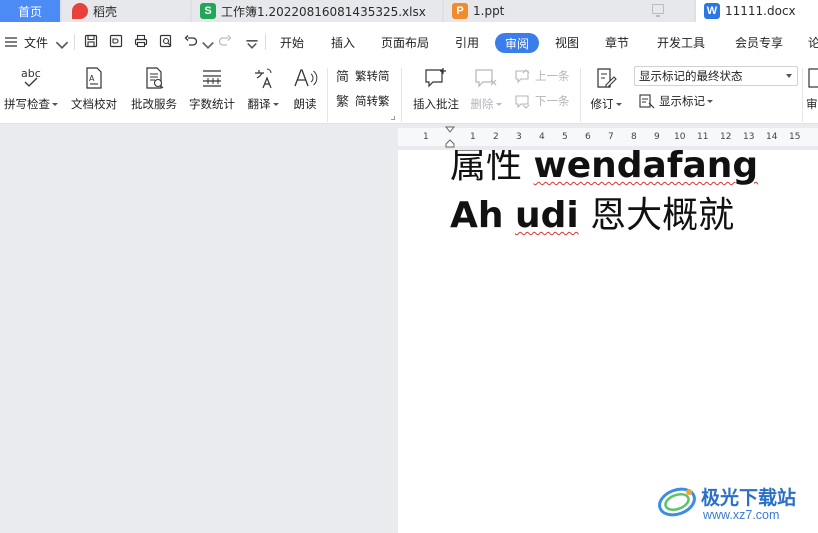 This screenshot has width=818, height=533. I want to click on undo-icon, so click(191, 41).